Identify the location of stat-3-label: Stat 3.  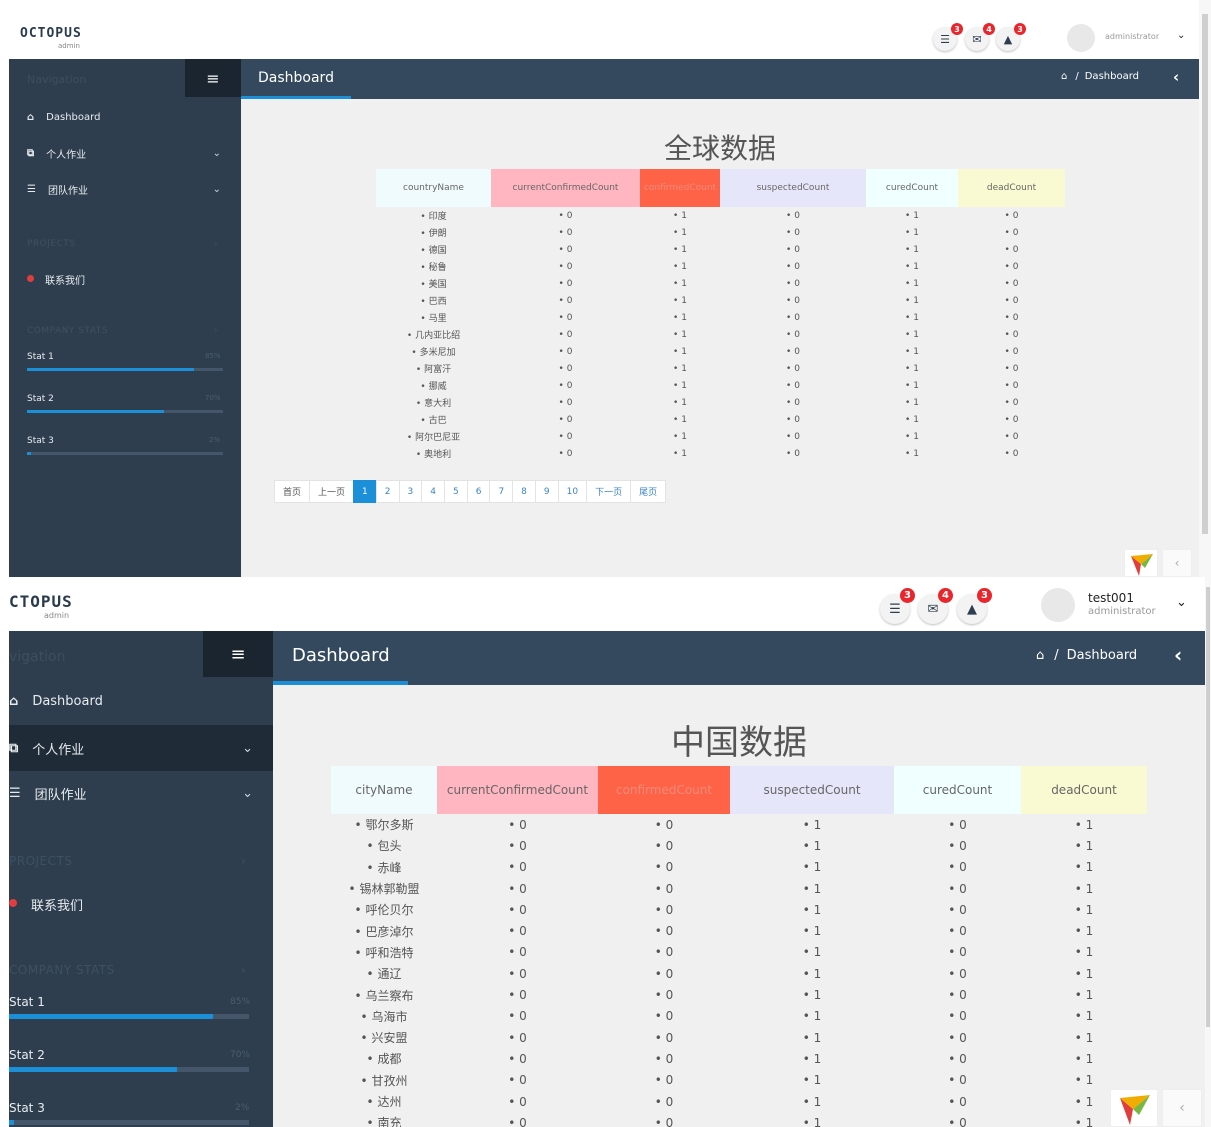
(27, 1108).